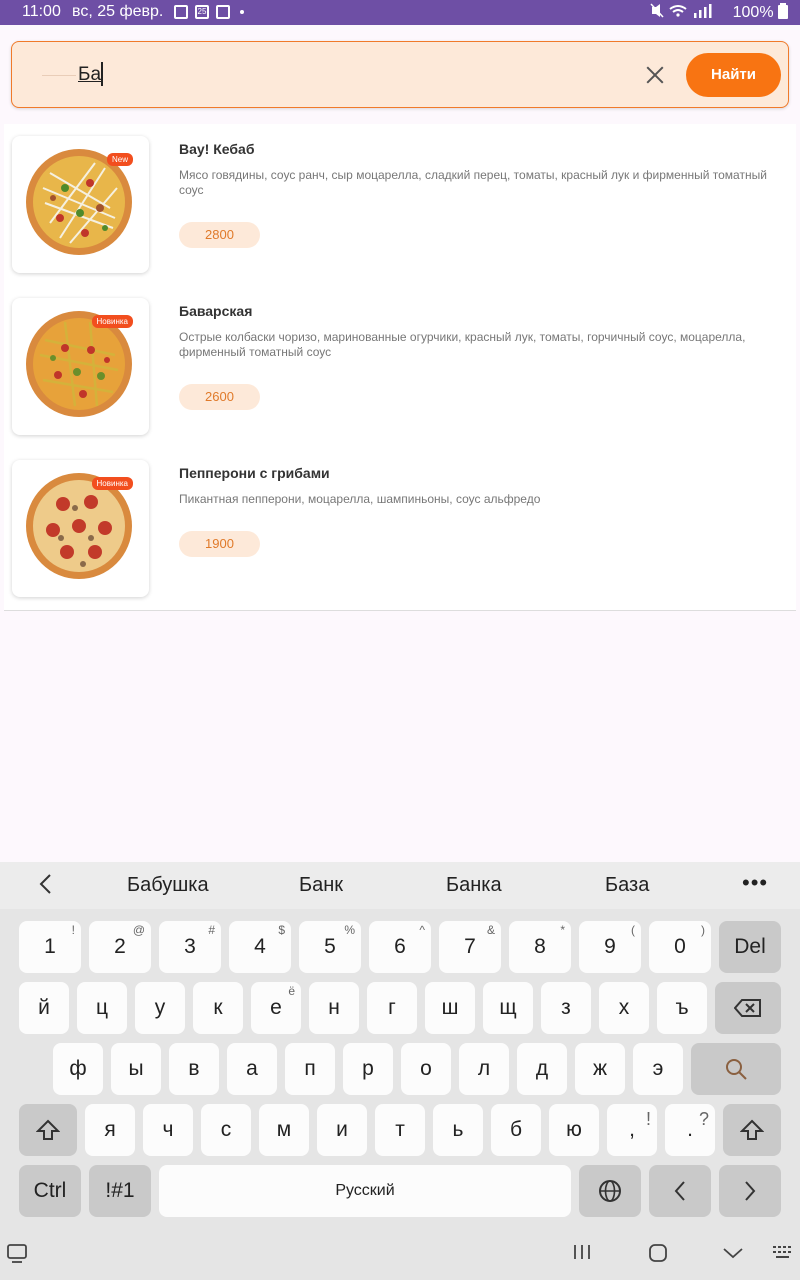  I want to click on ctrl-key: Ctrl, so click(50, 1191).